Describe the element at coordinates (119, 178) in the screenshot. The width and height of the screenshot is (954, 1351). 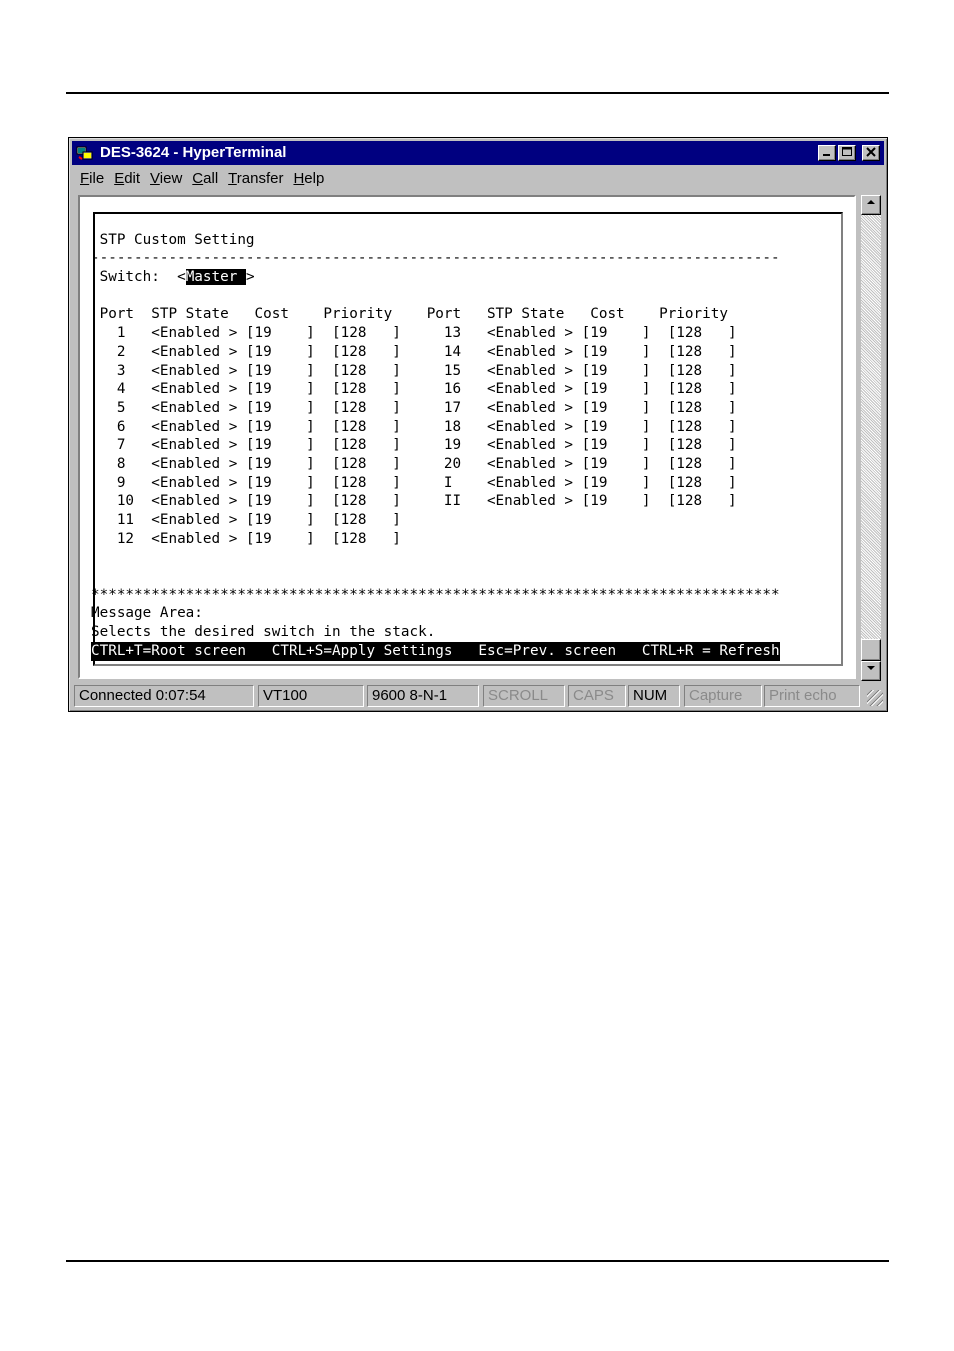
I see `menu-hotkey: E` at that location.